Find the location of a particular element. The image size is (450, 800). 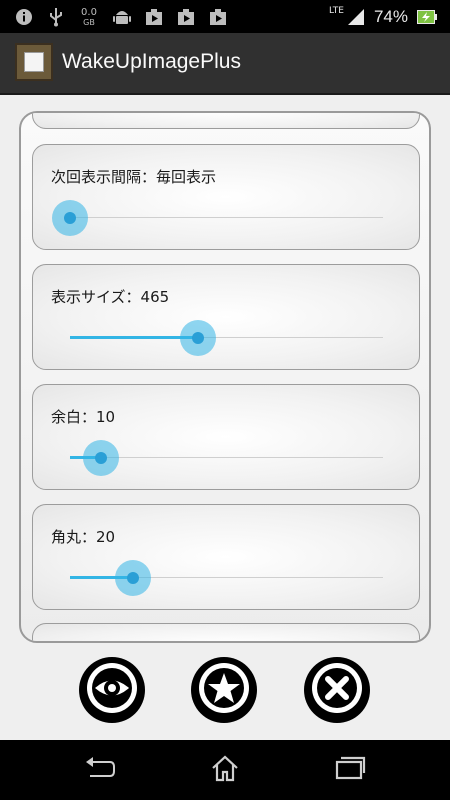

setting-label: 余白：10 is located at coordinates (83, 417).